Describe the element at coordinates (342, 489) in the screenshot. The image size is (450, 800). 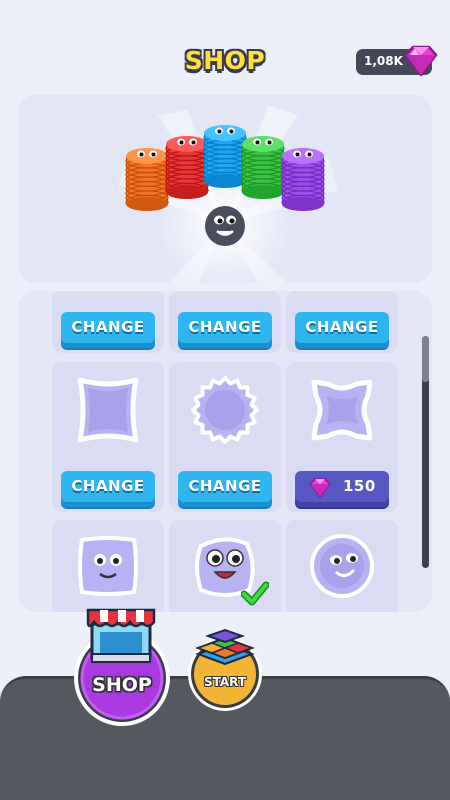
I see `buy-button: 150` at that location.